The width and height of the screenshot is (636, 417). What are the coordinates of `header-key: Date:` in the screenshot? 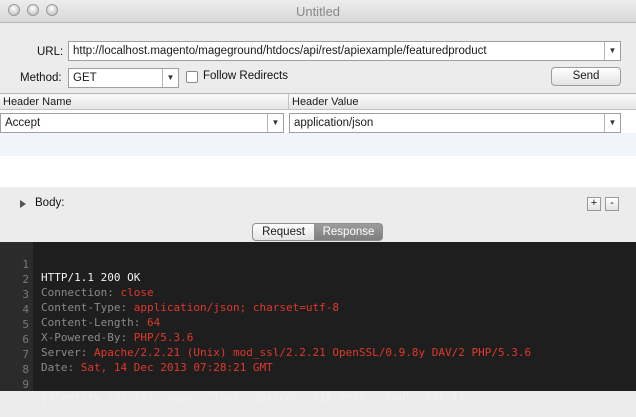 It's located at (61, 367).